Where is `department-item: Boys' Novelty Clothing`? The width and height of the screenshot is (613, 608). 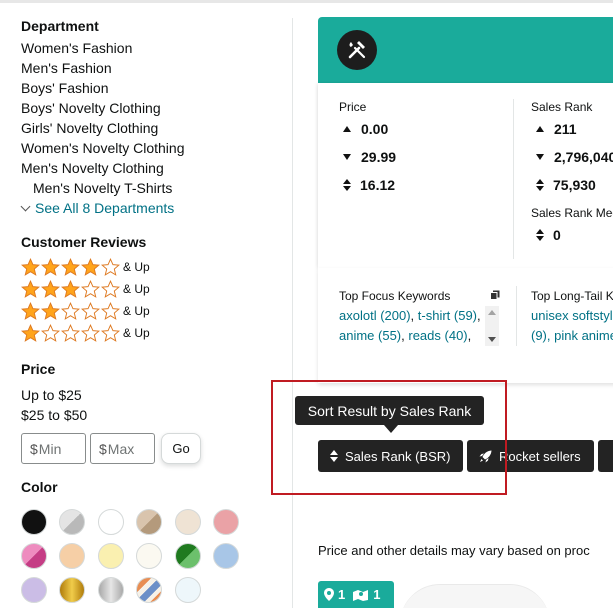
department-item: Boys' Novelty Clothing is located at coordinates (146, 108).